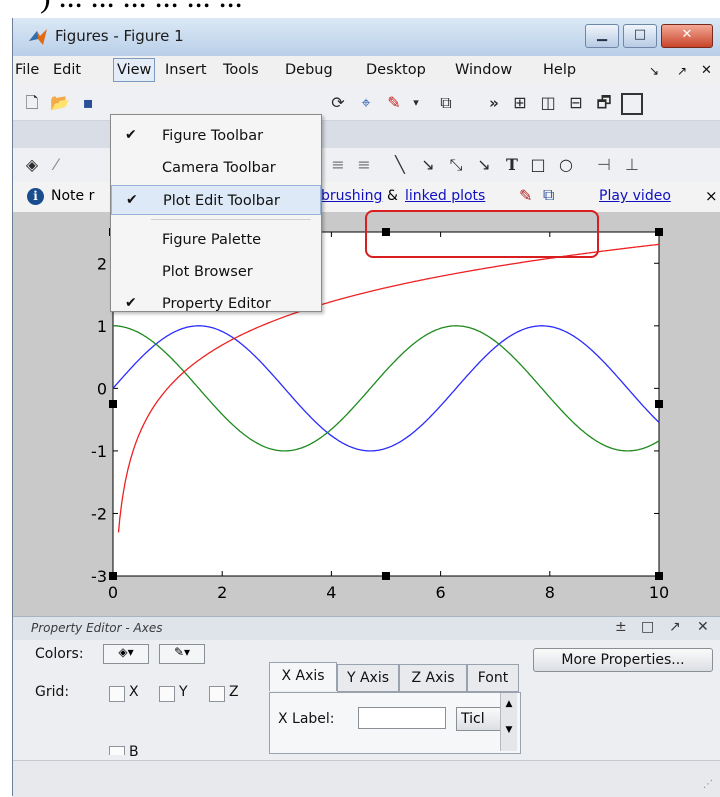 This screenshot has height=797, width=720. I want to click on grid-x-label: X, so click(134, 692).